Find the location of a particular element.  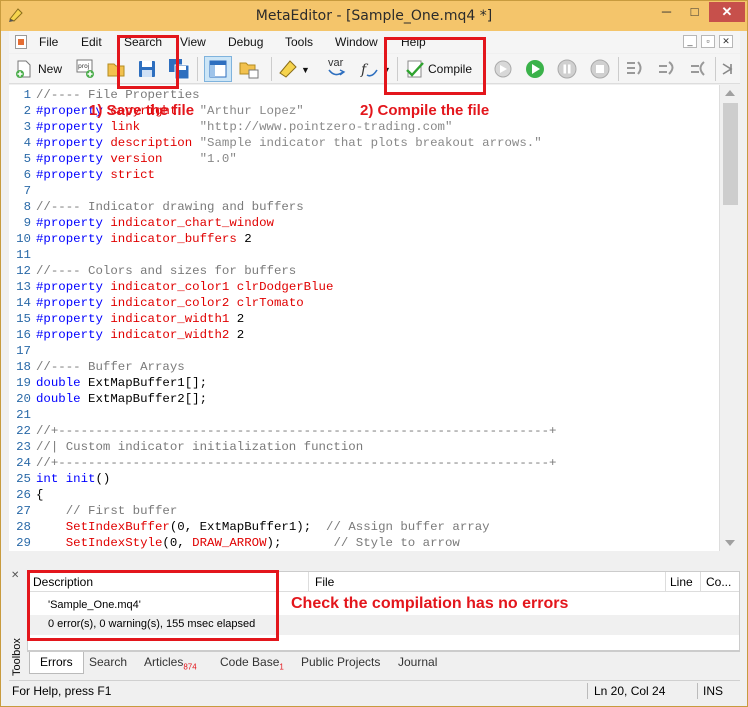

scroll-up-arrow-icon is located at coordinates (730, 93).